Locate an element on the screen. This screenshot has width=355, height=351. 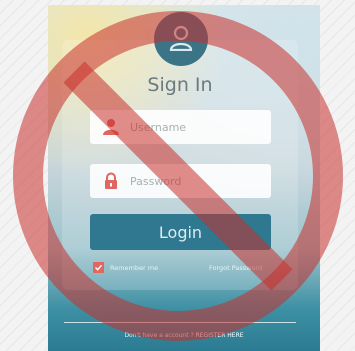
remember-label: Remember me is located at coordinates (134, 267).